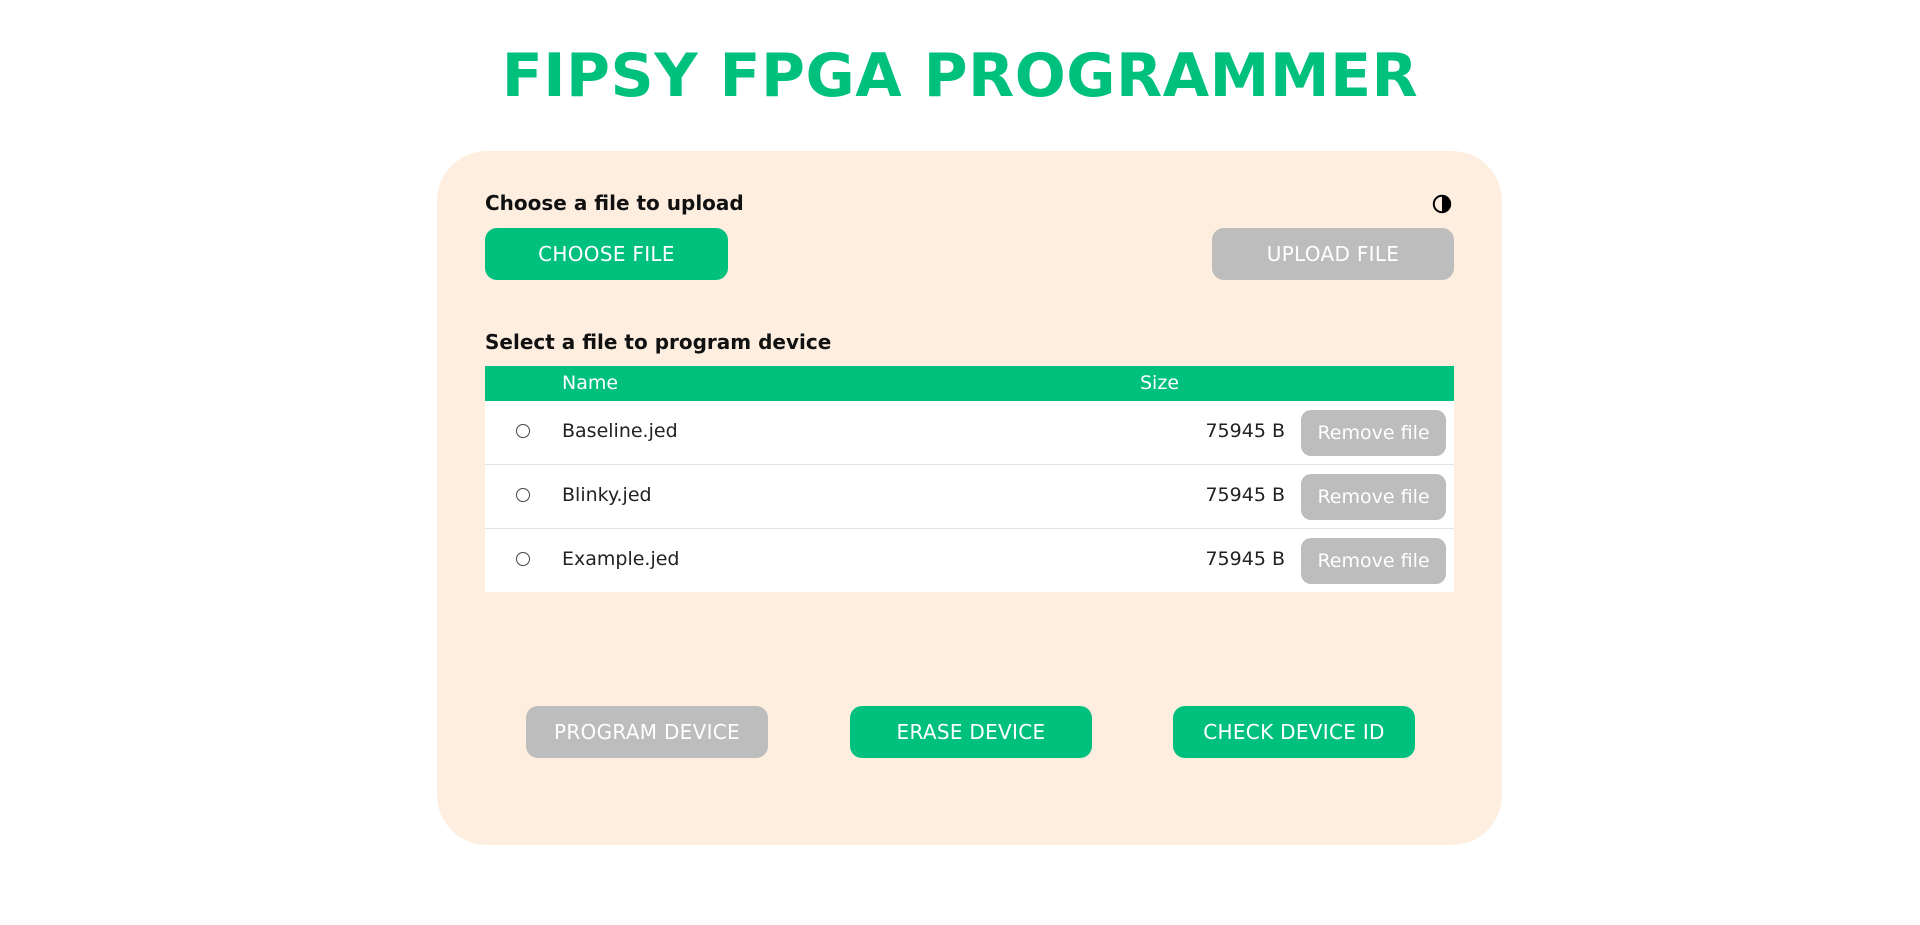  Describe the element at coordinates (969, 433) in the screenshot. I see `table-row: Baseline.jed 75945 B Remove file` at that location.